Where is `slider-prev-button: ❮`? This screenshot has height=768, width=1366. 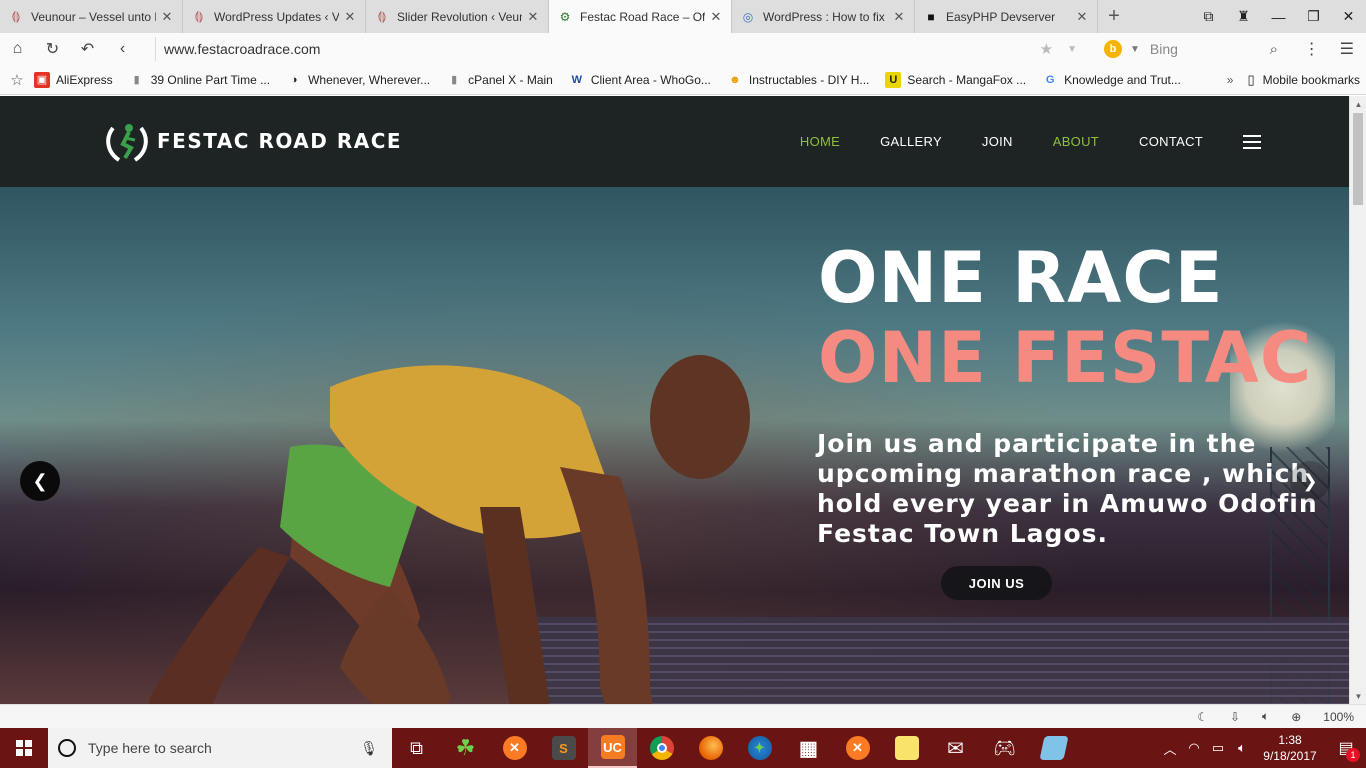 slider-prev-button: ❮ is located at coordinates (40, 481).